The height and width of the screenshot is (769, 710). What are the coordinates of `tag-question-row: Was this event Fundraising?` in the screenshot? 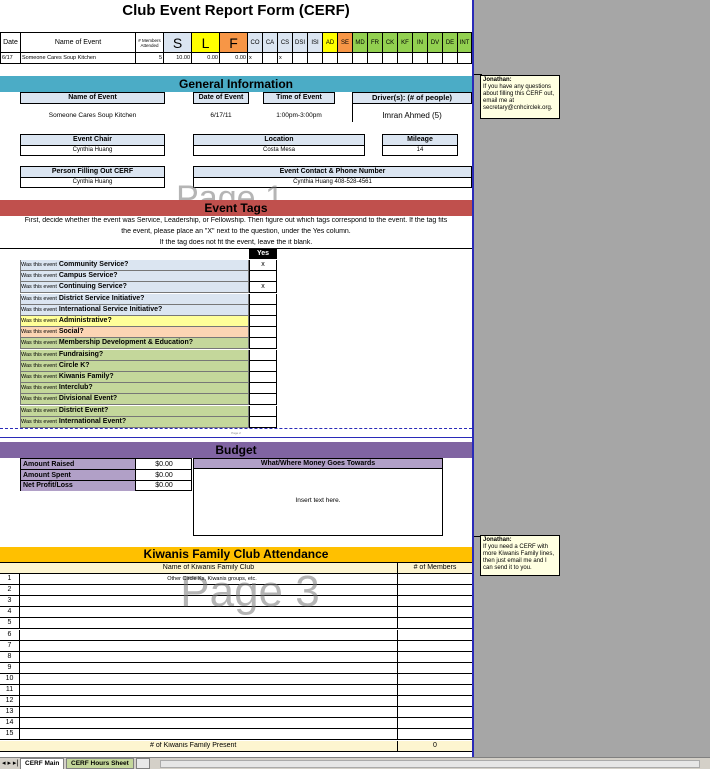 It's located at (134, 355).